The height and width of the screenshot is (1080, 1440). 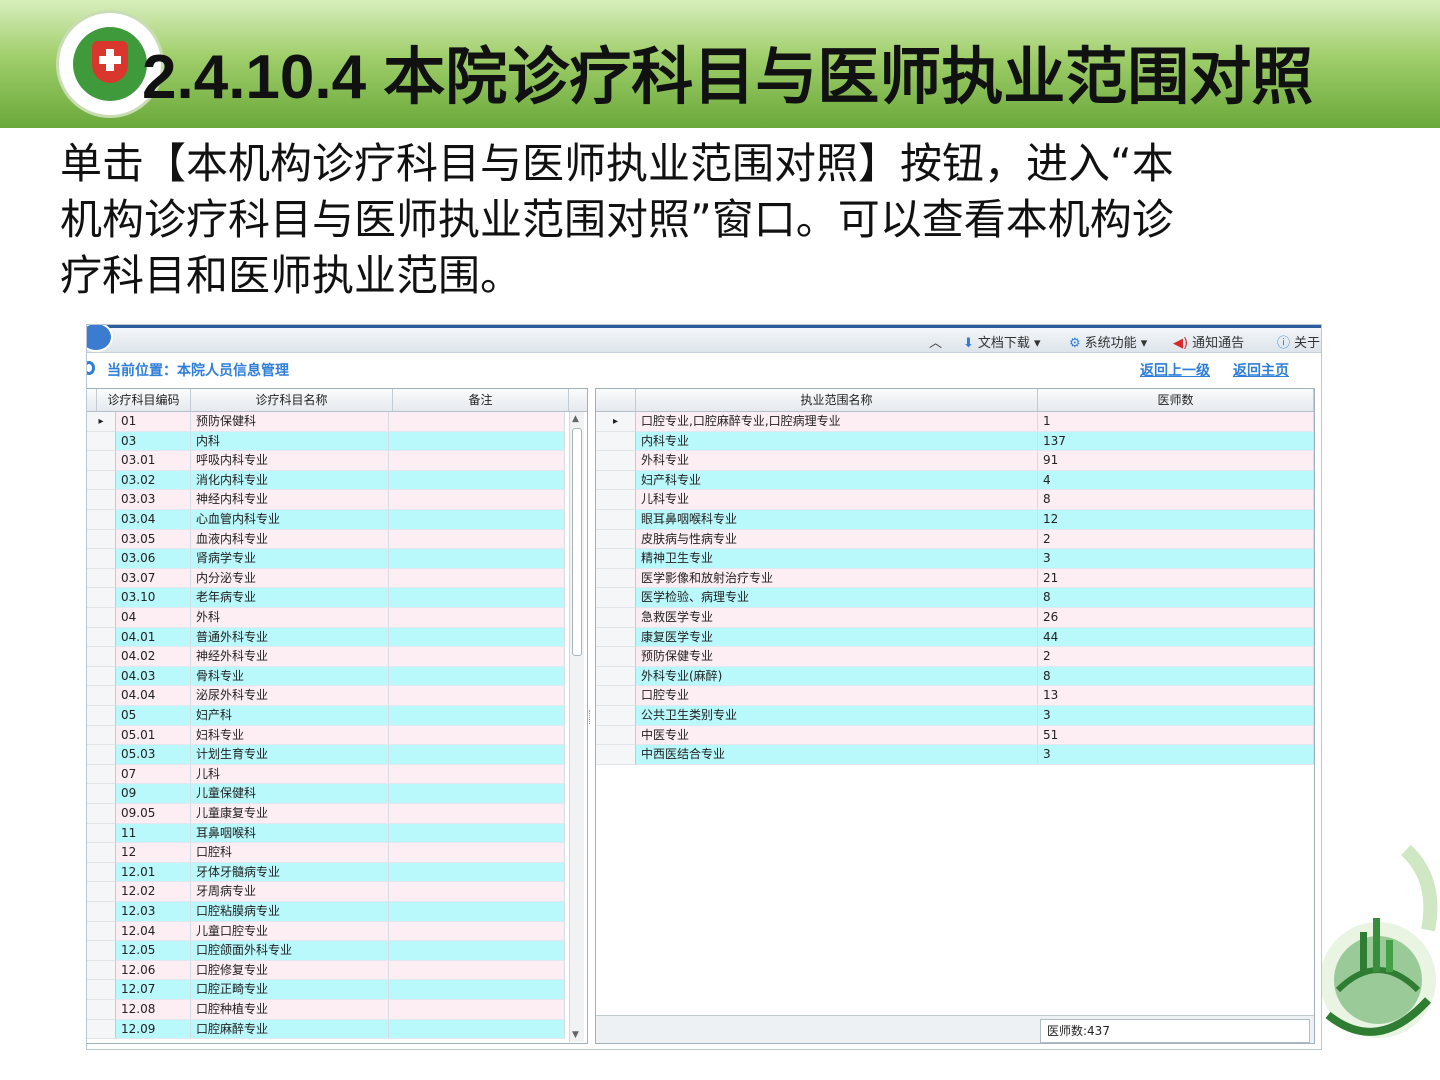 I want to click on scroll-thumb, so click(x=577, y=542).